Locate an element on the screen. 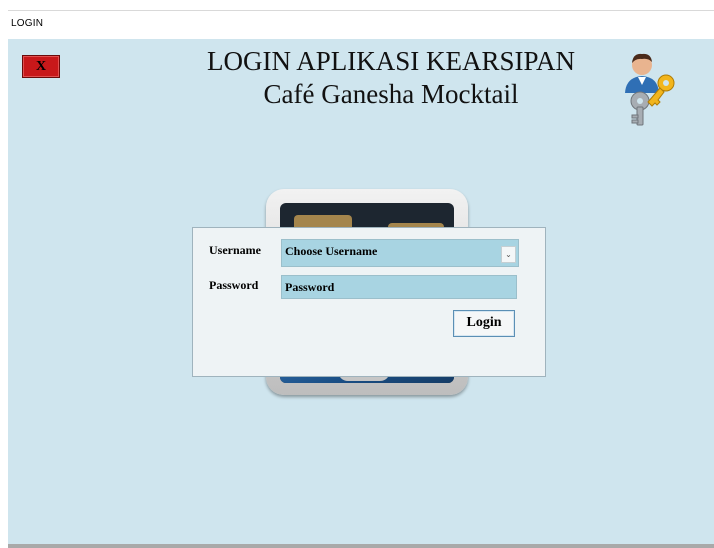 Image resolution: width=714 pixels, height=548 pixels. window-bottom-border is located at coordinates (361, 546).